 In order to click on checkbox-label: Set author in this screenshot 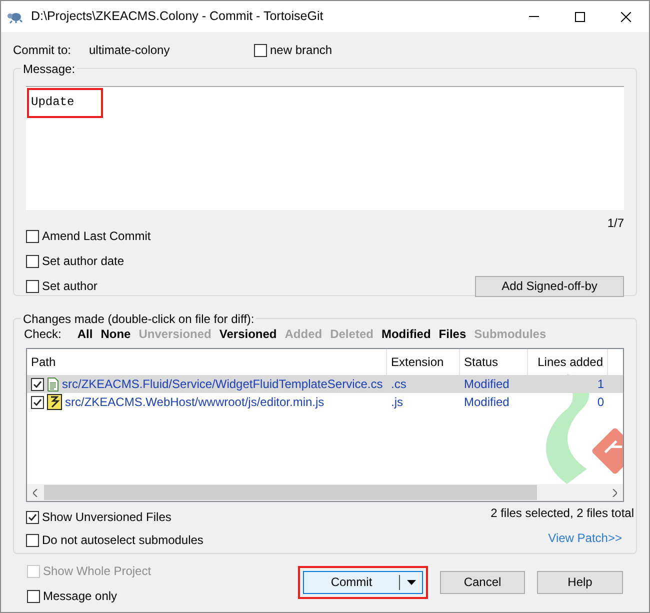, I will do `click(70, 286)`.